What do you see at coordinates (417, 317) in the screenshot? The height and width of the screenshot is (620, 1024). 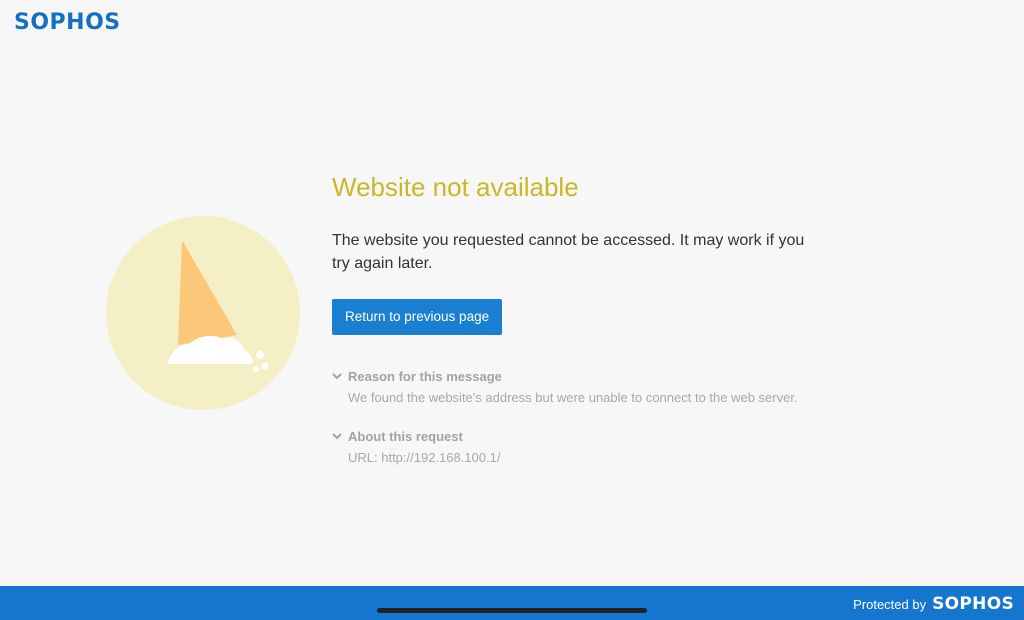 I see `return-button: Return to previous page` at bounding box center [417, 317].